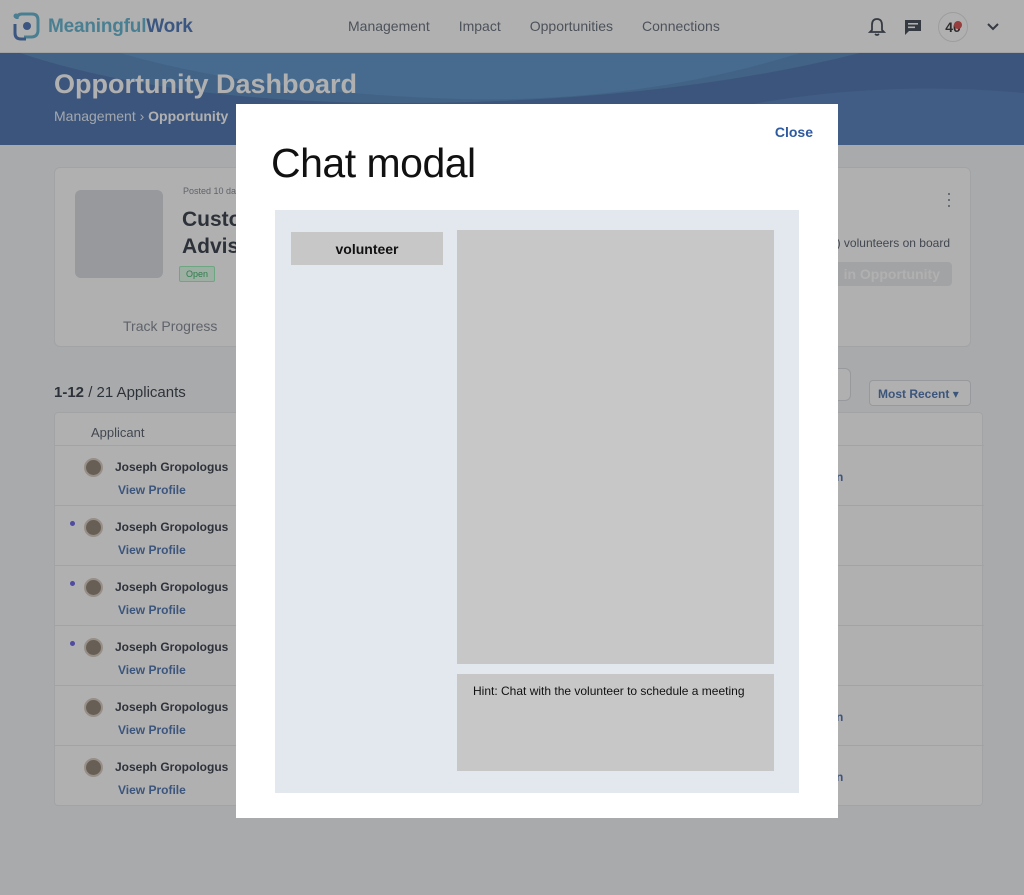 The height and width of the screenshot is (895, 1024). I want to click on modal-title: Chat modal, so click(373, 163).